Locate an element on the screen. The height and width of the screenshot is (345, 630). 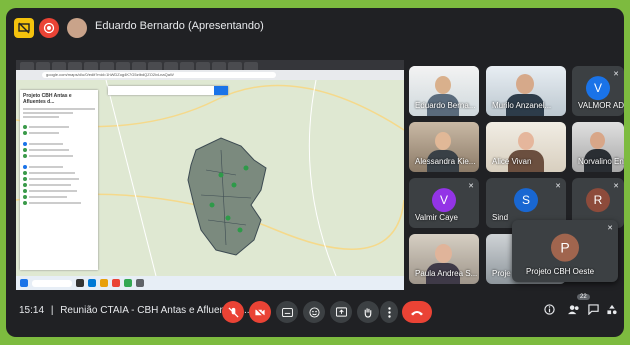
camera-off-icon is located at coordinates (260, 312).